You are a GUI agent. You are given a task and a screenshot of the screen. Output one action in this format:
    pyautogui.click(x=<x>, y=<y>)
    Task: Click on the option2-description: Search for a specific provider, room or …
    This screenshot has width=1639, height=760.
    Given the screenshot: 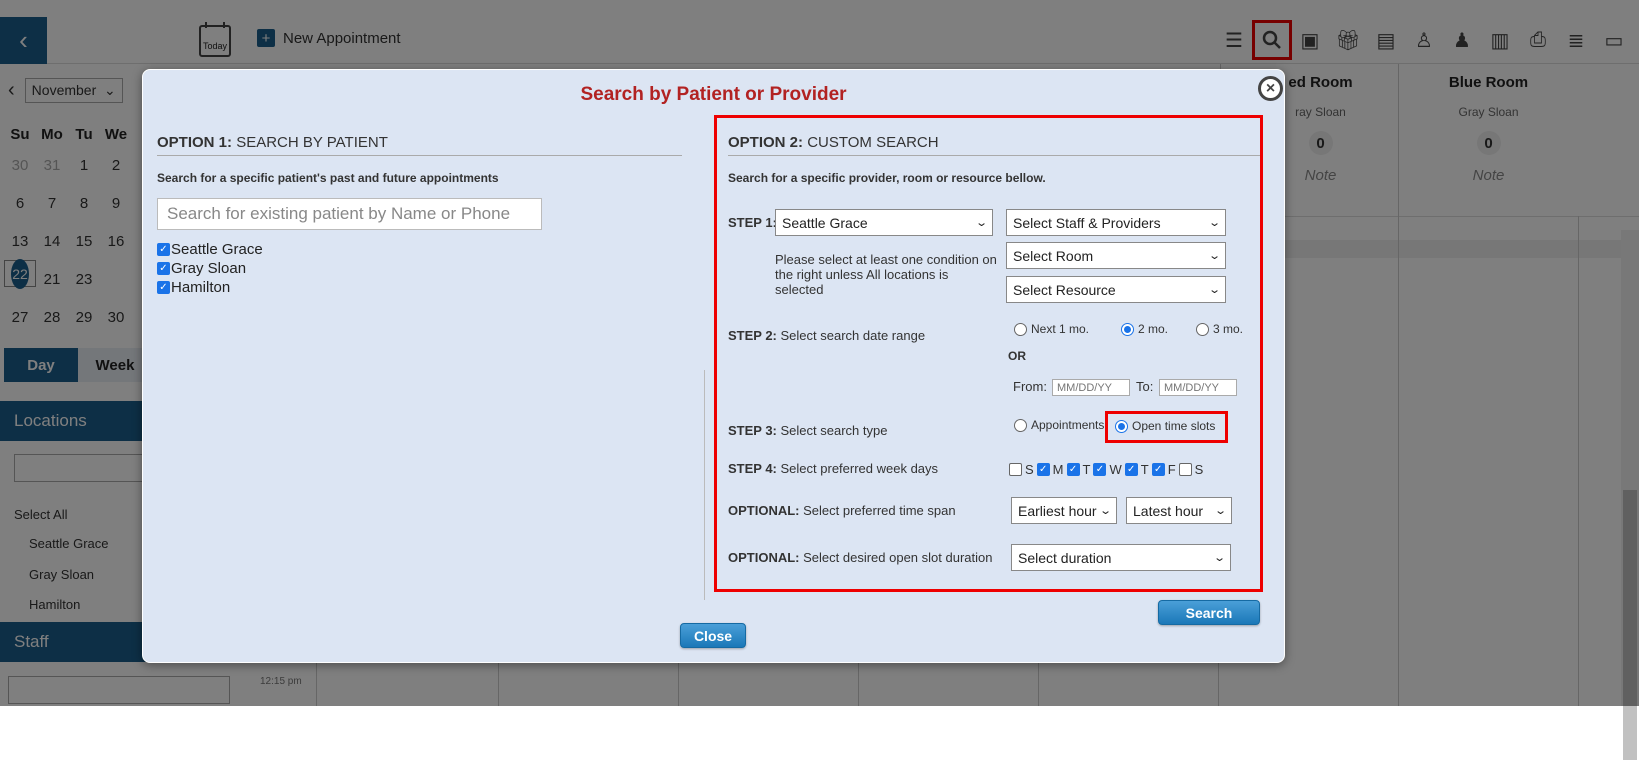 What is the action you would take?
    pyautogui.click(x=887, y=178)
    